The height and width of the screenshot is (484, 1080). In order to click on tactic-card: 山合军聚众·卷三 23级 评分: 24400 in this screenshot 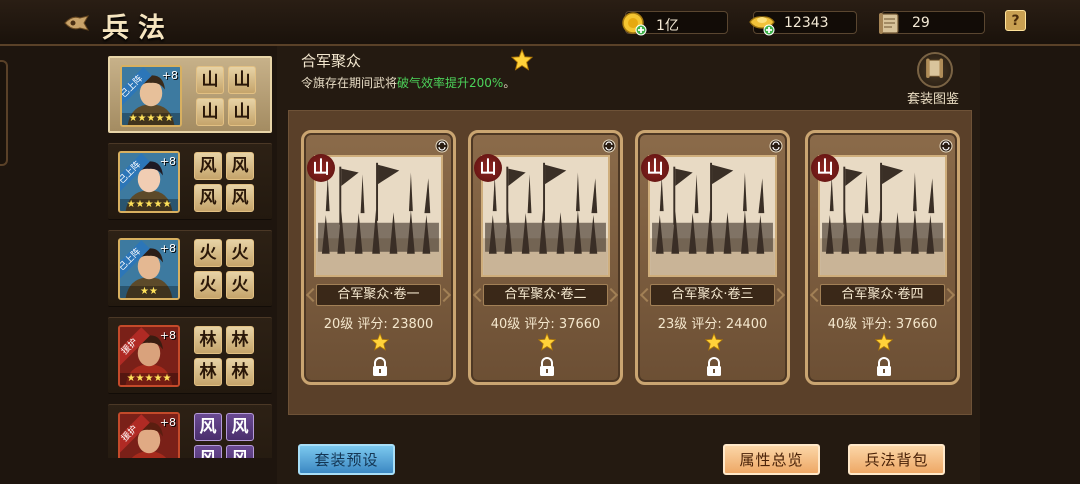, I will do `click(712, 257)`.